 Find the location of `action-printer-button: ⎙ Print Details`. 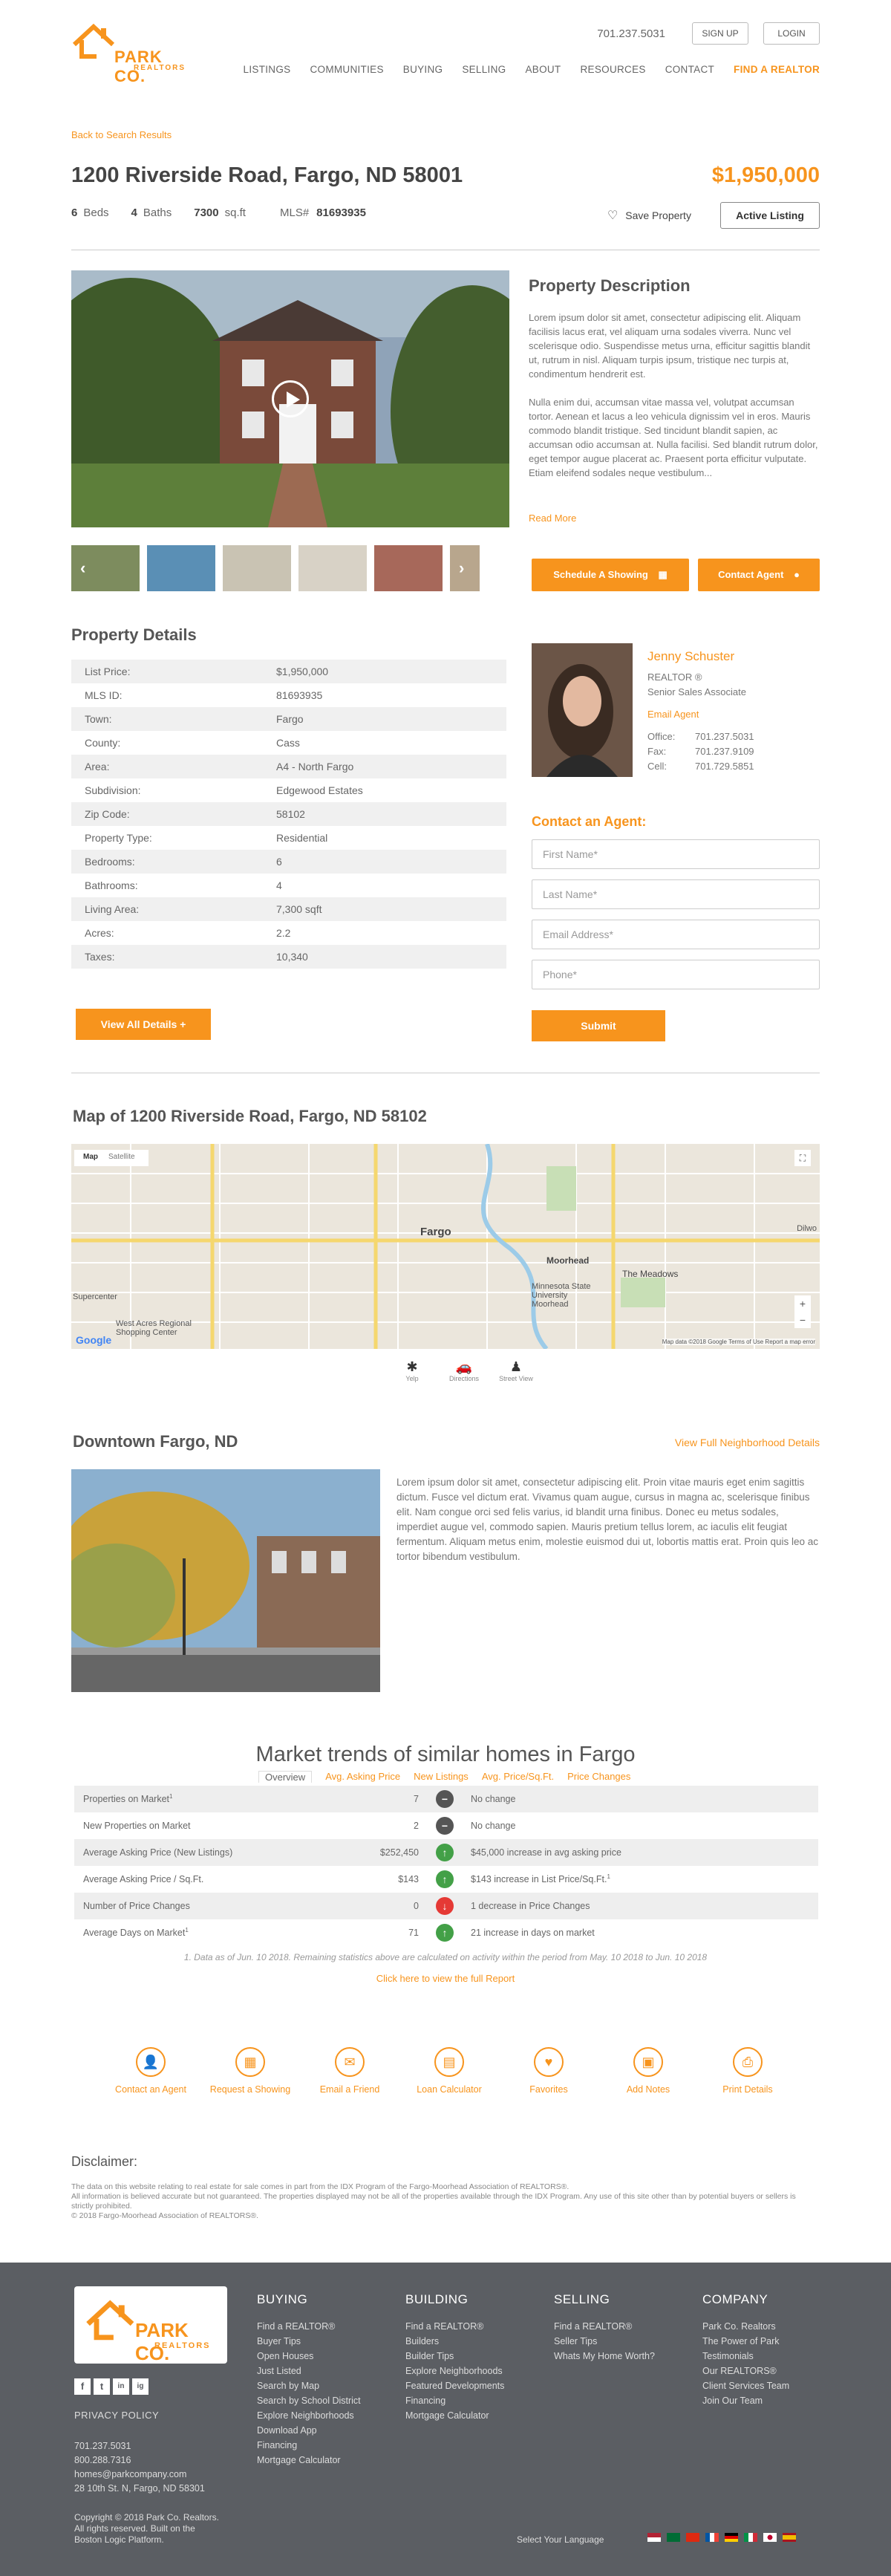

action-printer-button: ⎙ Print Details is located at coordinates (748, 2071).